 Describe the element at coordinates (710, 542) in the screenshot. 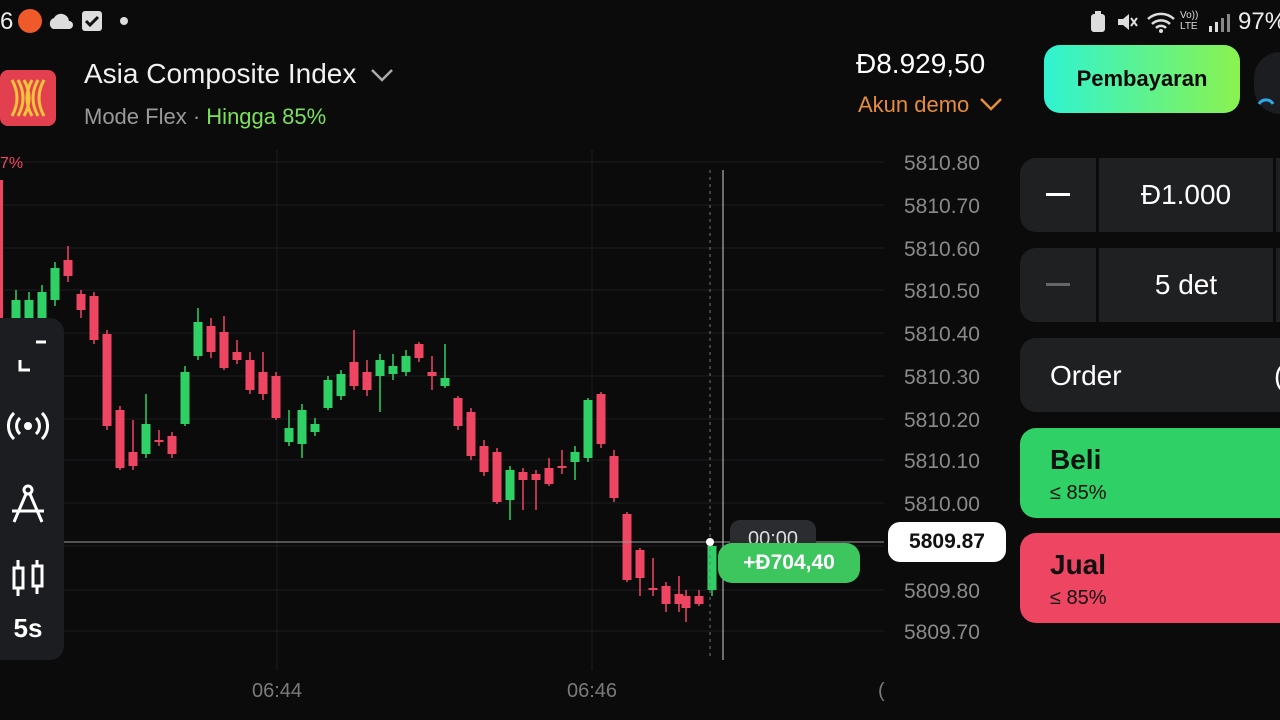

I see `current-price-dot` at that location.